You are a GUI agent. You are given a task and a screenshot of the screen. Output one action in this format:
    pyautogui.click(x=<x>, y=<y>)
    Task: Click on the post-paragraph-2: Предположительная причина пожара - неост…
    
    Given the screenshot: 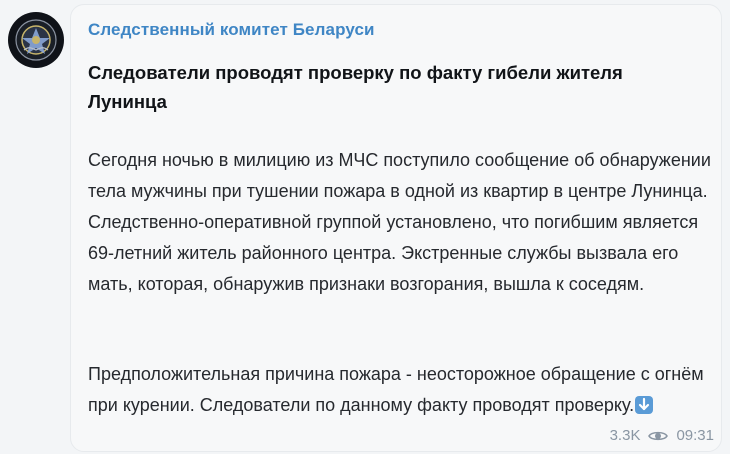 What is the action you would take?
    pyautogui.click(x=400, y=390)
    